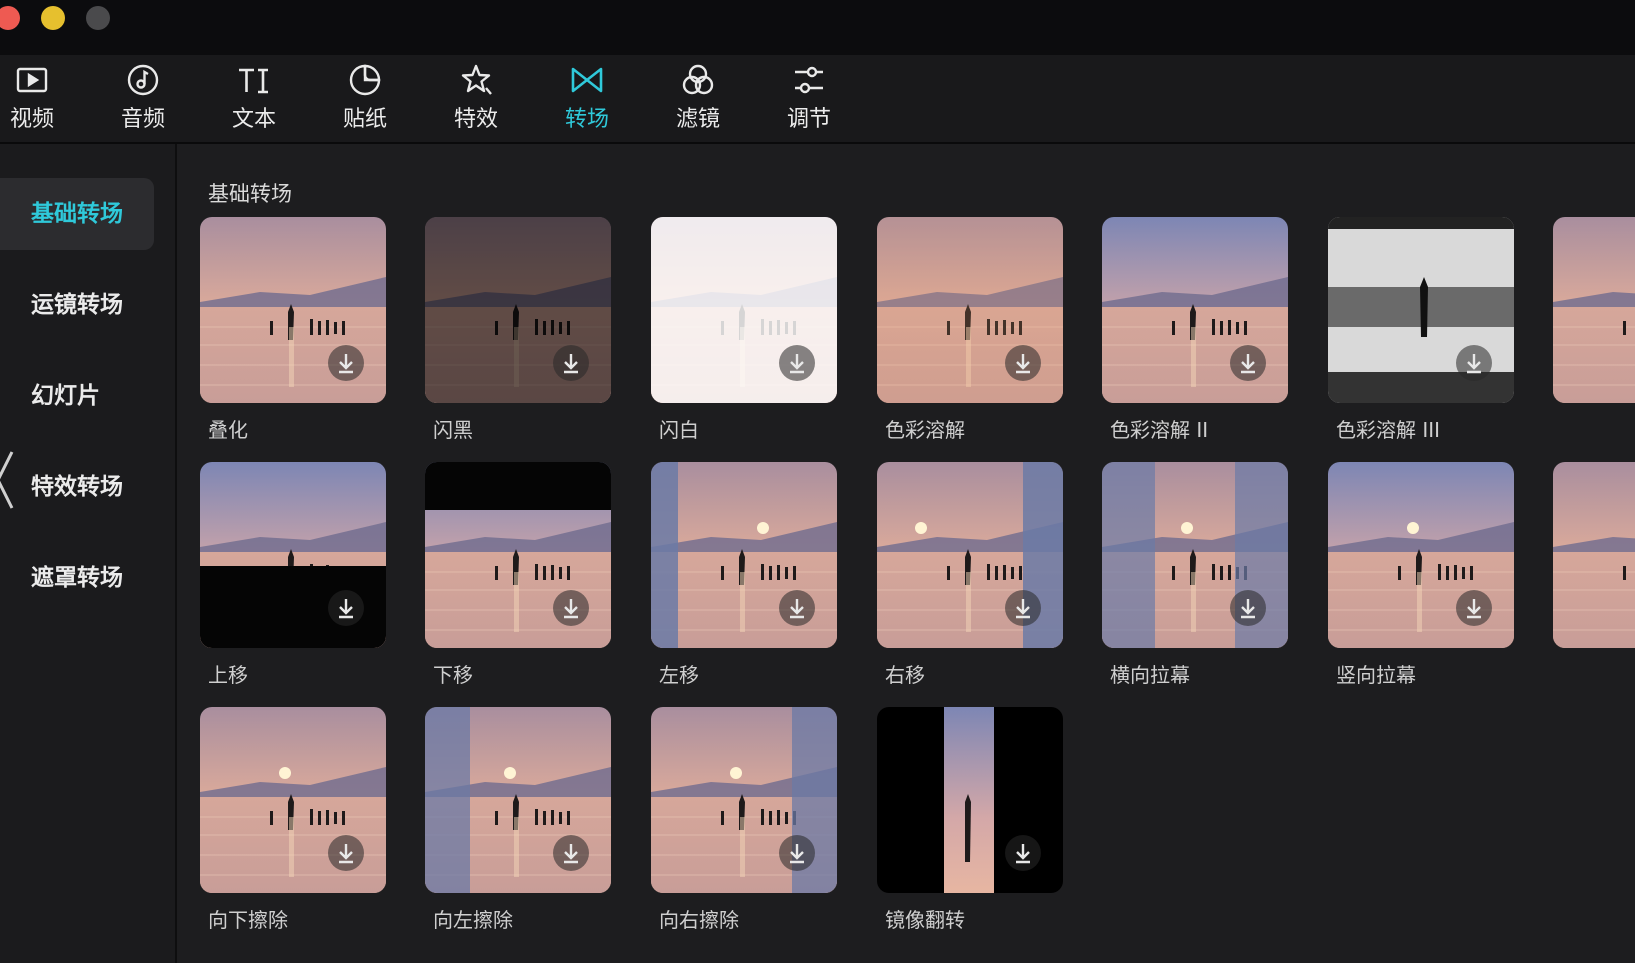  I want to click on transition-label: 色彩溶解 III, so click(1388, 430).